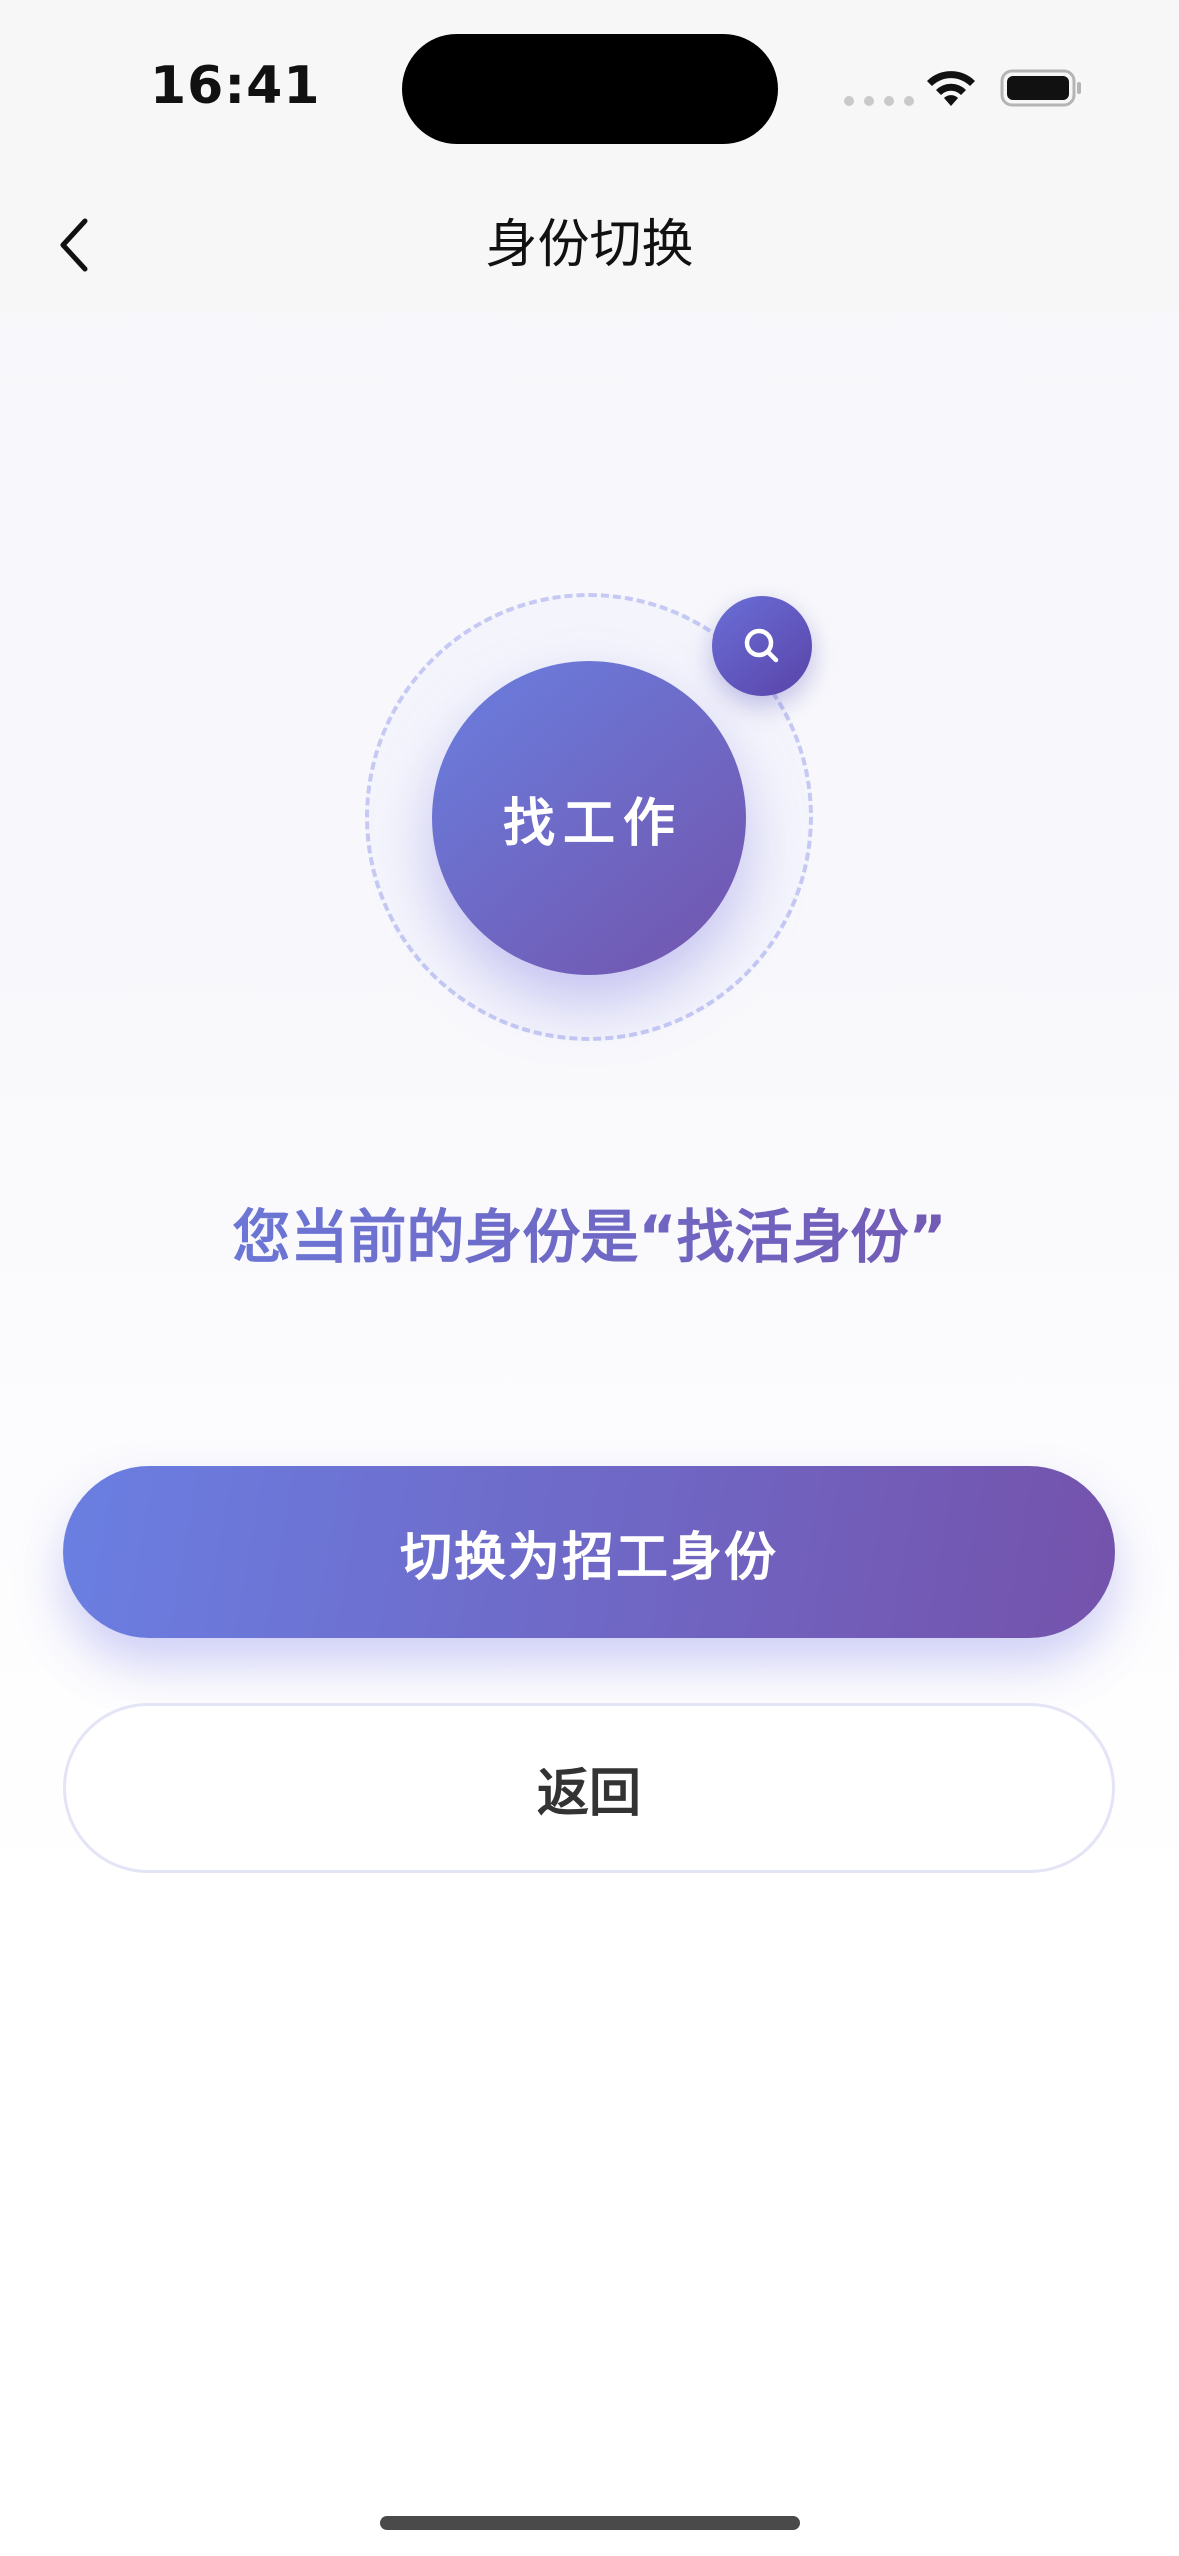 This screenshot has width=1179, height=2556. Describe the element at coordinates (590, 2523) in the screenshot. I see `home-indicator` at that location.